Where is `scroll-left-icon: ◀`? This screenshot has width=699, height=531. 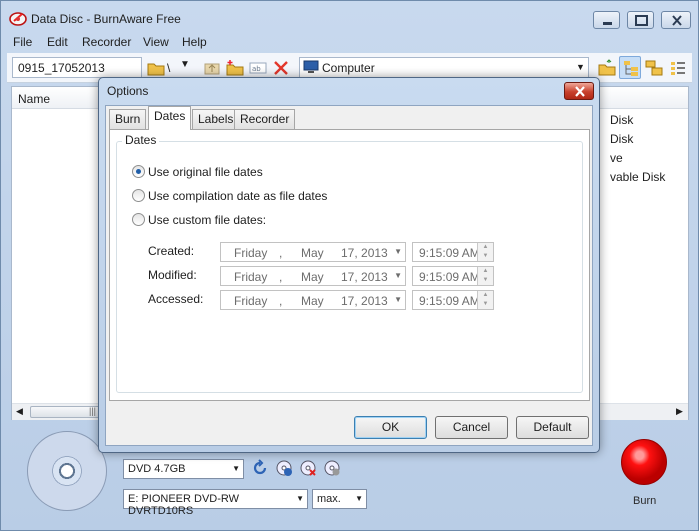
scroll-left-icon: ◀ is located at coordinates (19, 411).